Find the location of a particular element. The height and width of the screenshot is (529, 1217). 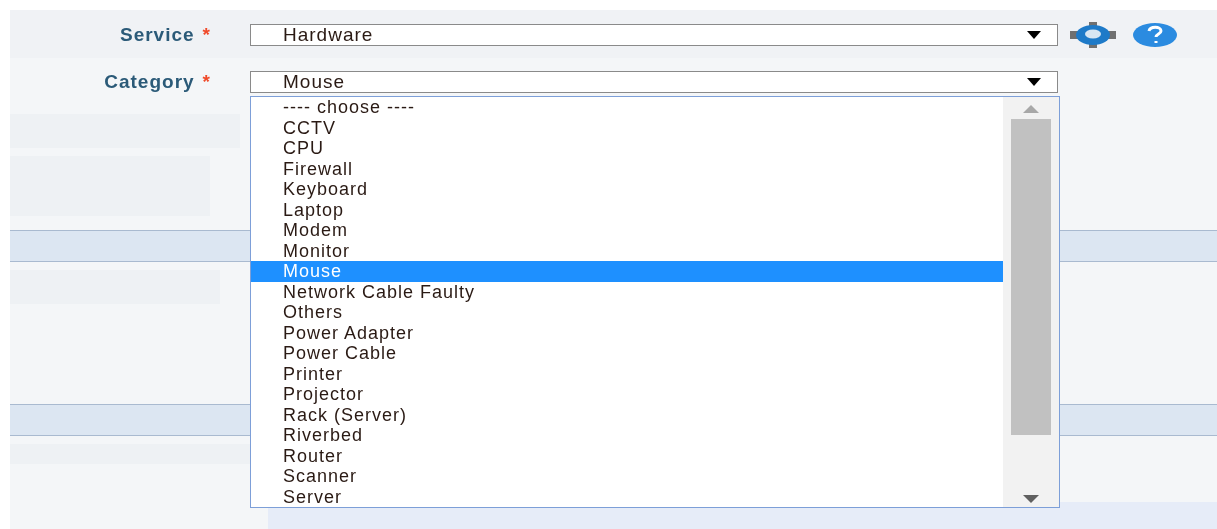

field-label: Category is located at coordinates (149, 82).